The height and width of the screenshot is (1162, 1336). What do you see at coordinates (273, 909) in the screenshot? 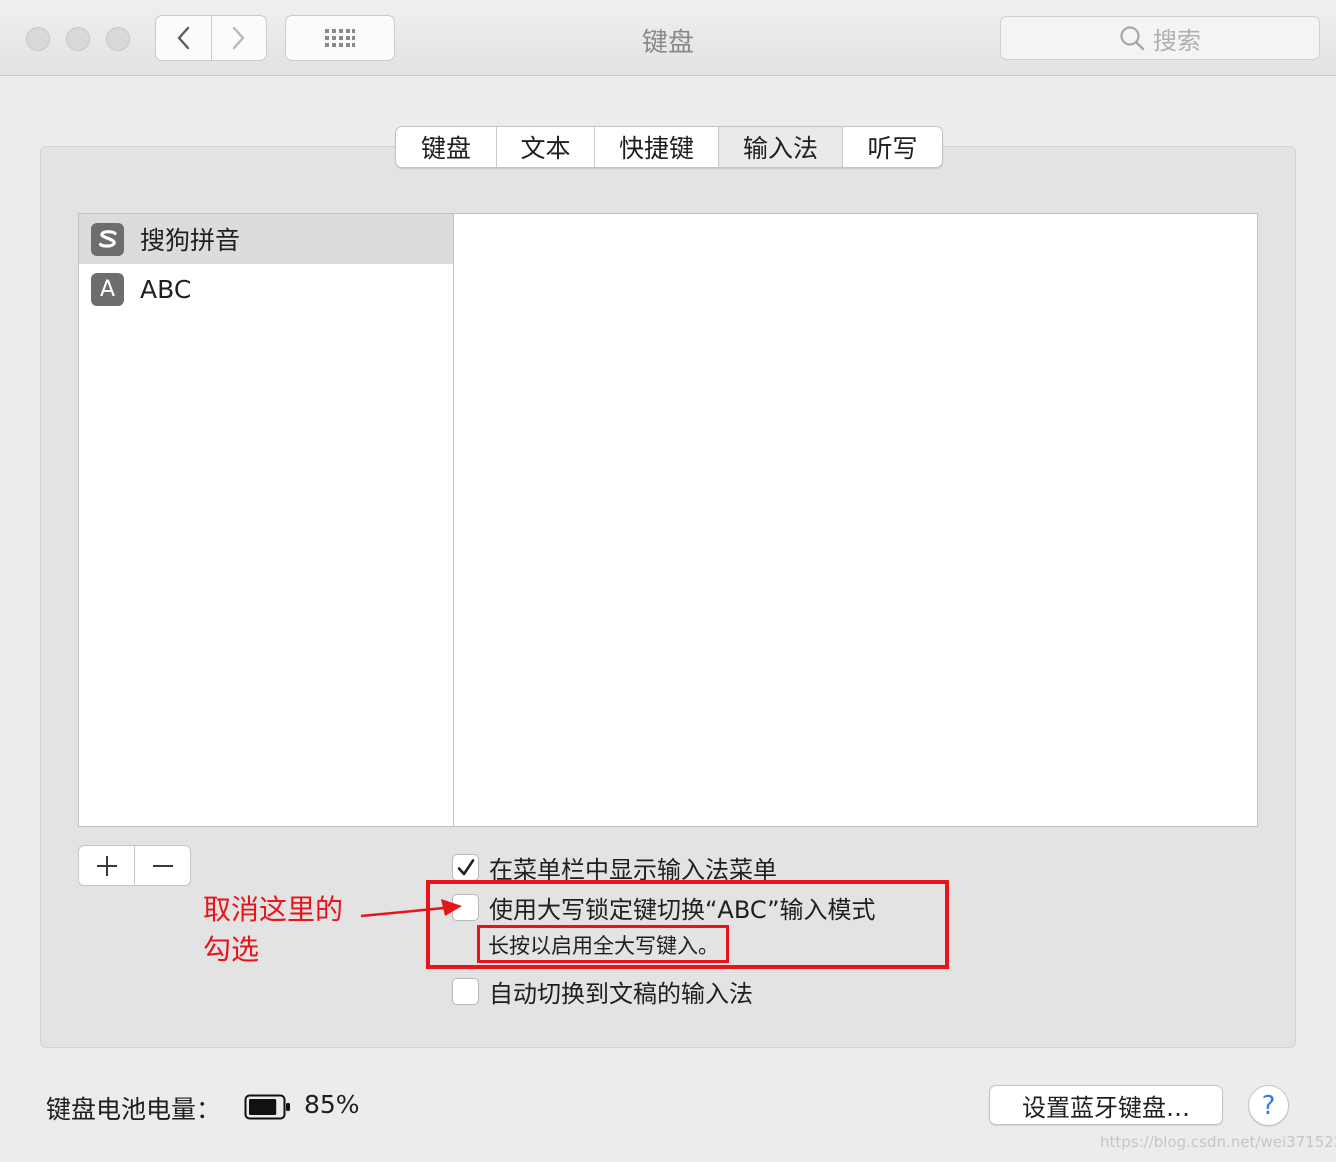
I see `annotation-text-line1: 取消这里的` at bounding box center [273, 909].